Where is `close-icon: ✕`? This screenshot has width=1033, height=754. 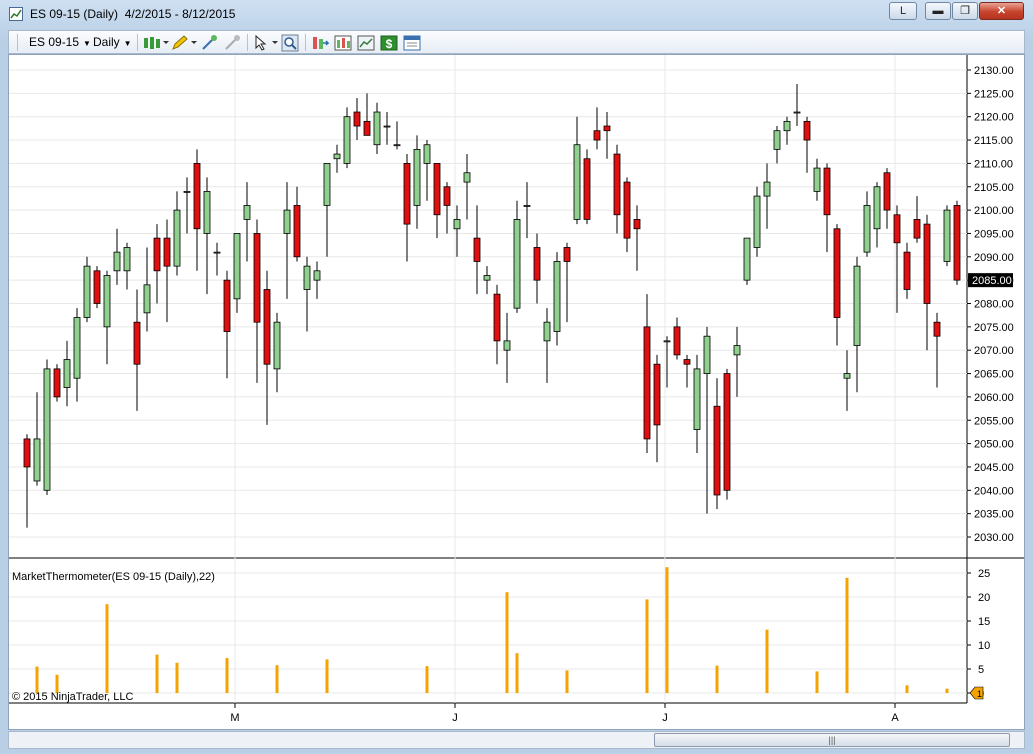 close-icon: ✕ is located at coordinates (1001, 11).